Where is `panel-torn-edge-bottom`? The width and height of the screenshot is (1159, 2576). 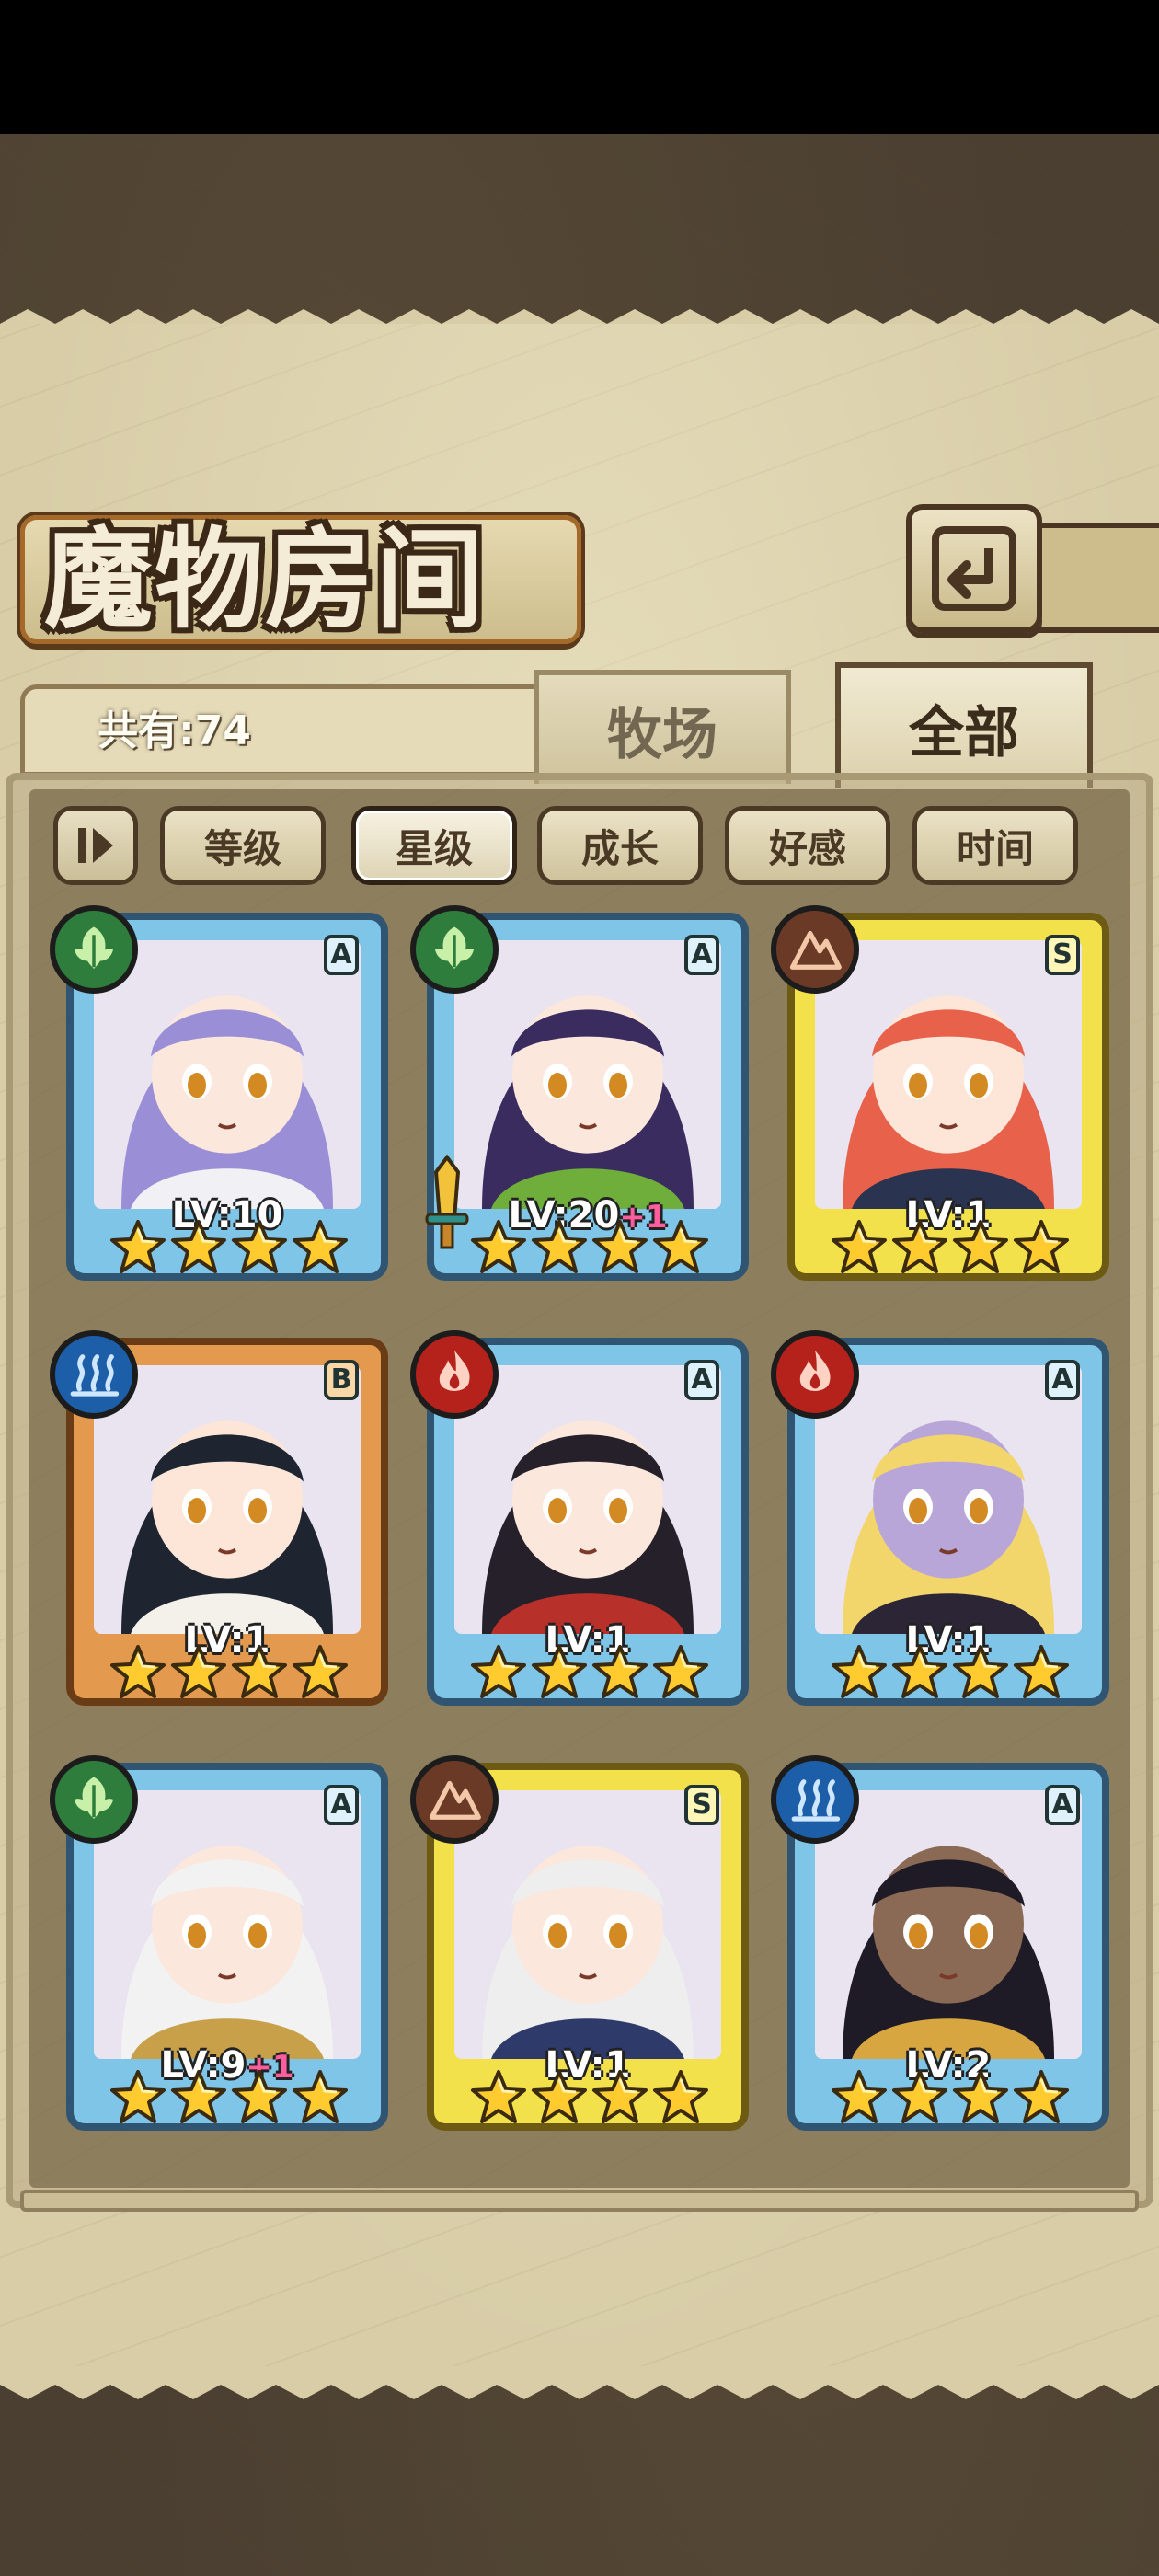
panel-torn-edge-bottom is located at coordinates (579, 2382).